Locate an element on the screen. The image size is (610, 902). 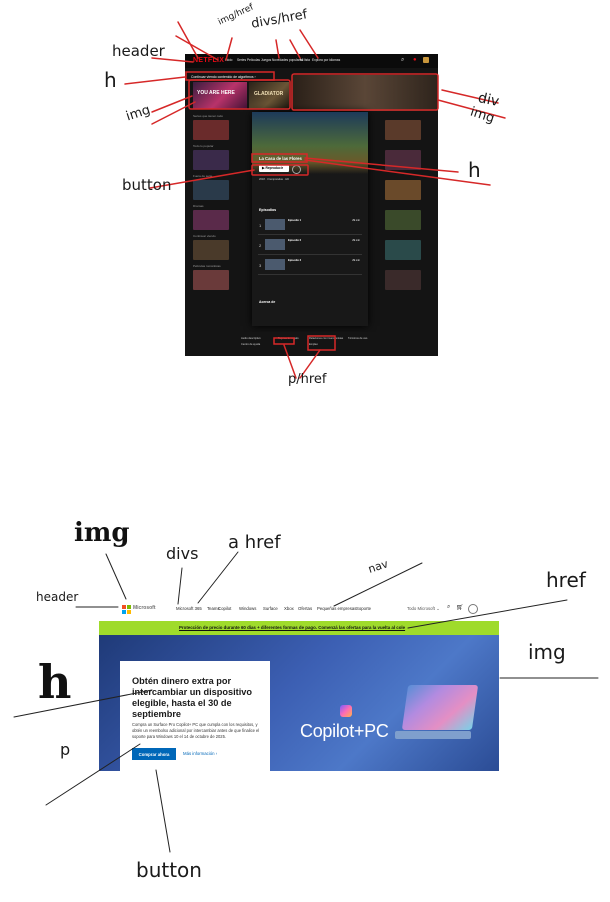
annotation-label: p is located at coordinates (65, 749).